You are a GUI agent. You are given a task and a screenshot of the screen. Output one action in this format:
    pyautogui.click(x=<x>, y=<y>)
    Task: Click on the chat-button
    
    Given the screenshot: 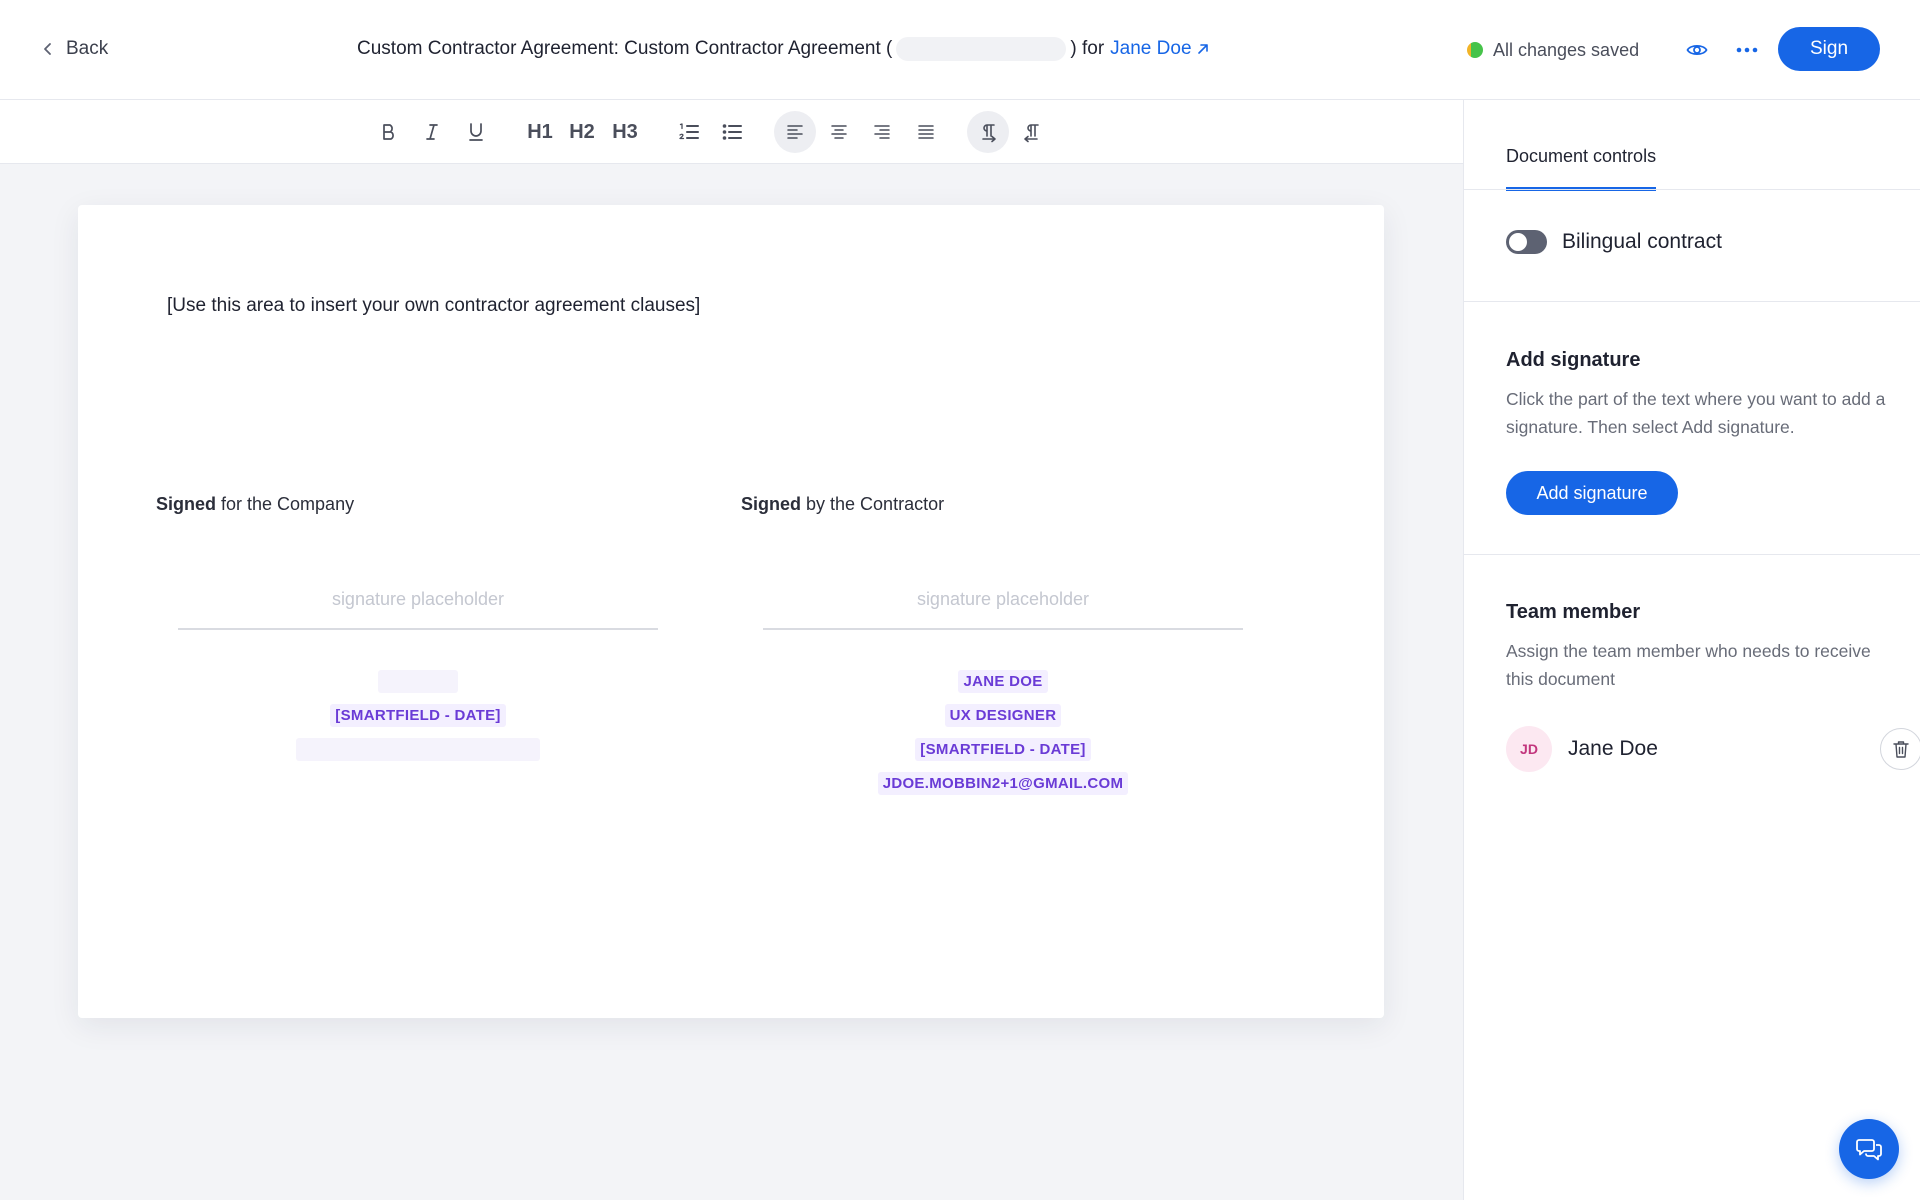 What is the action you would take?
    pyautogui.click(x=1869, y=1149)
    